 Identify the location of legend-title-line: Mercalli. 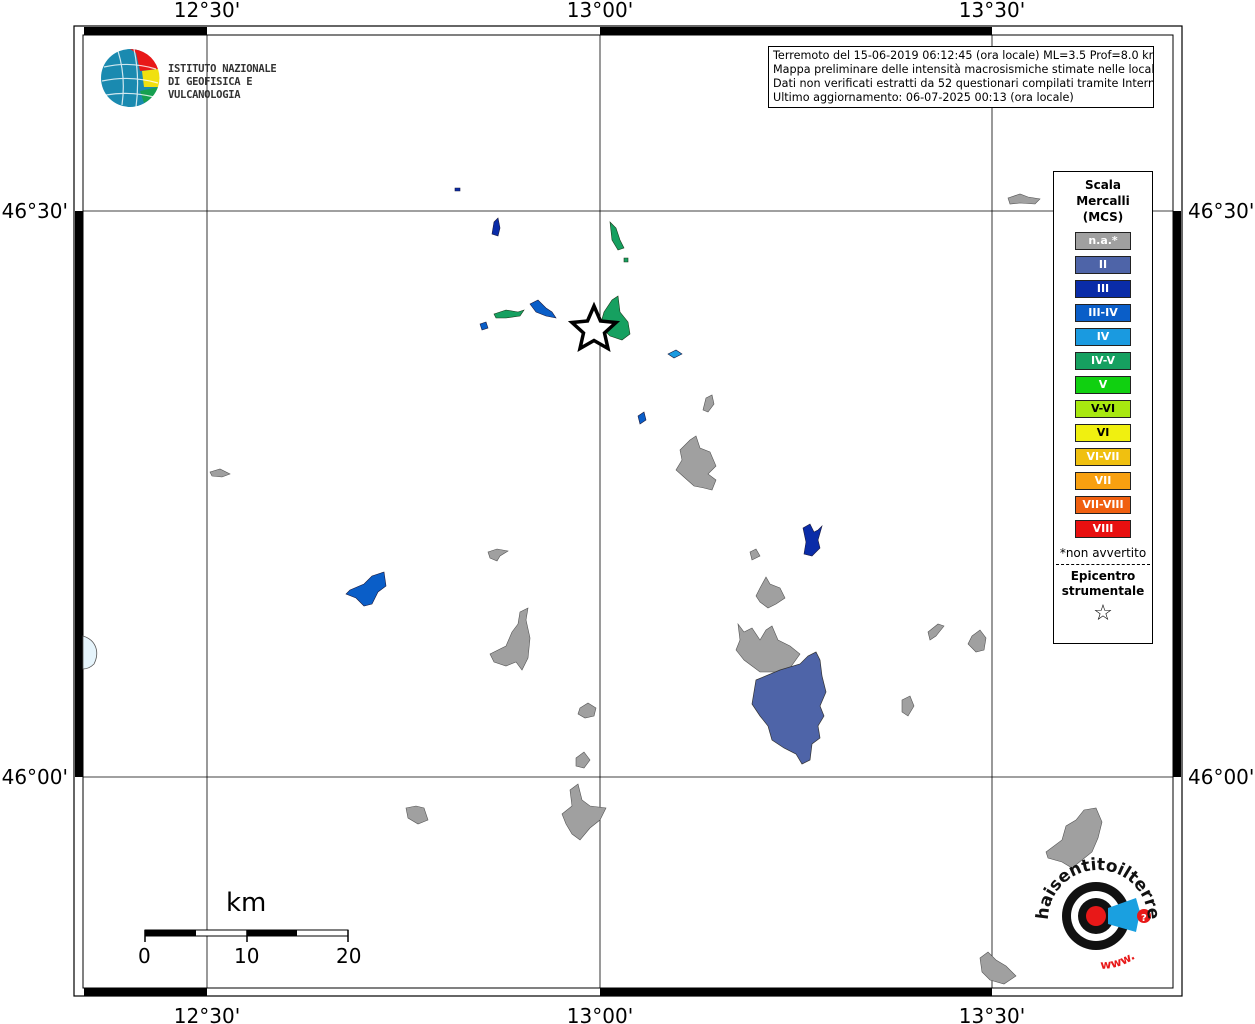
(1103, 201).